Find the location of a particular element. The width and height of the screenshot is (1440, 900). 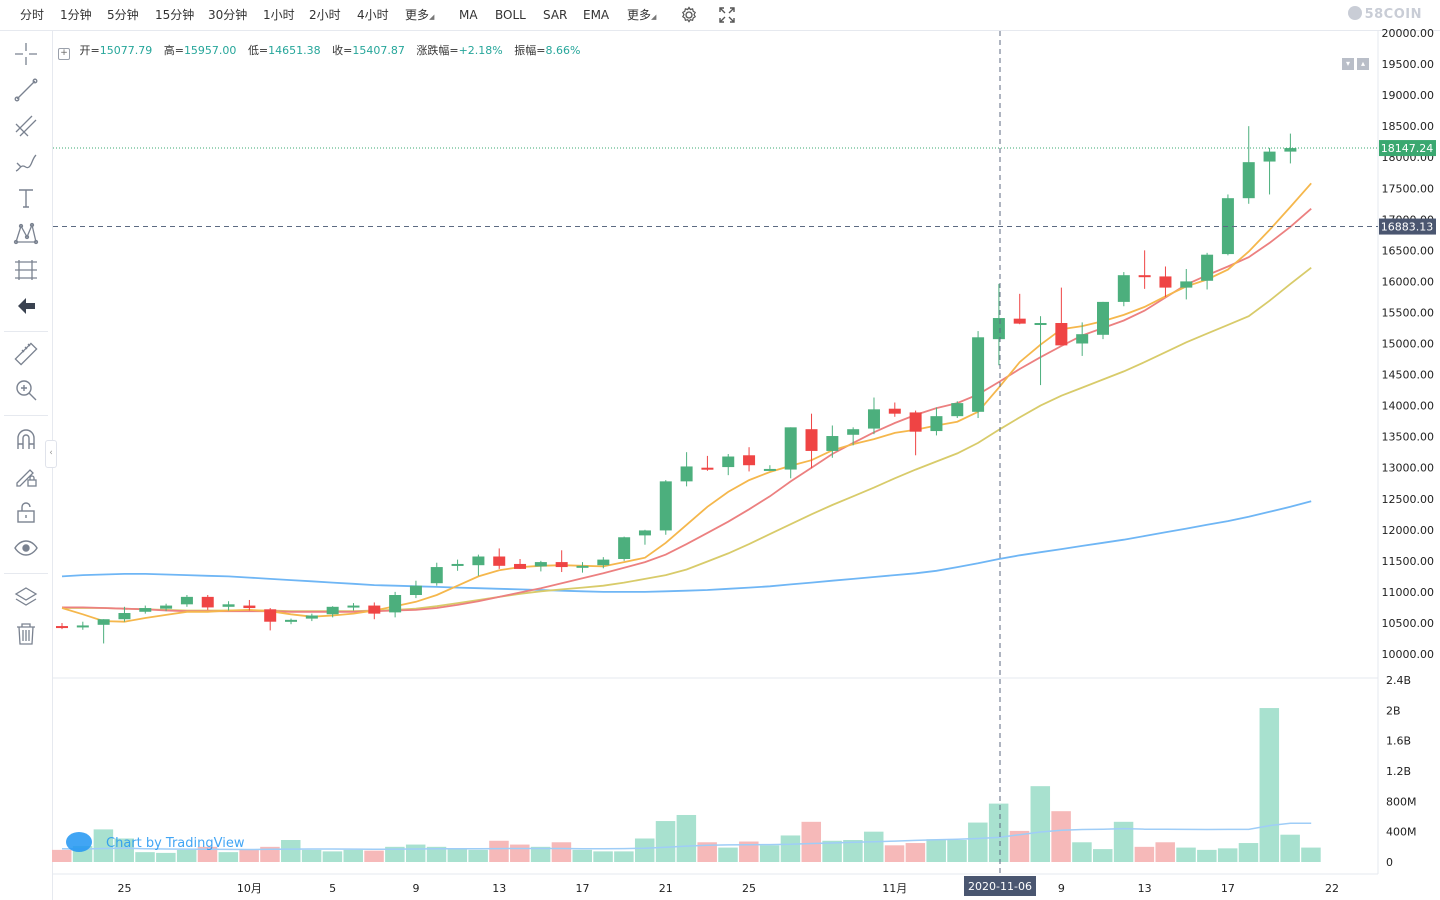

last-price-label: 18147.24 is located at coordinates (1407, 148).